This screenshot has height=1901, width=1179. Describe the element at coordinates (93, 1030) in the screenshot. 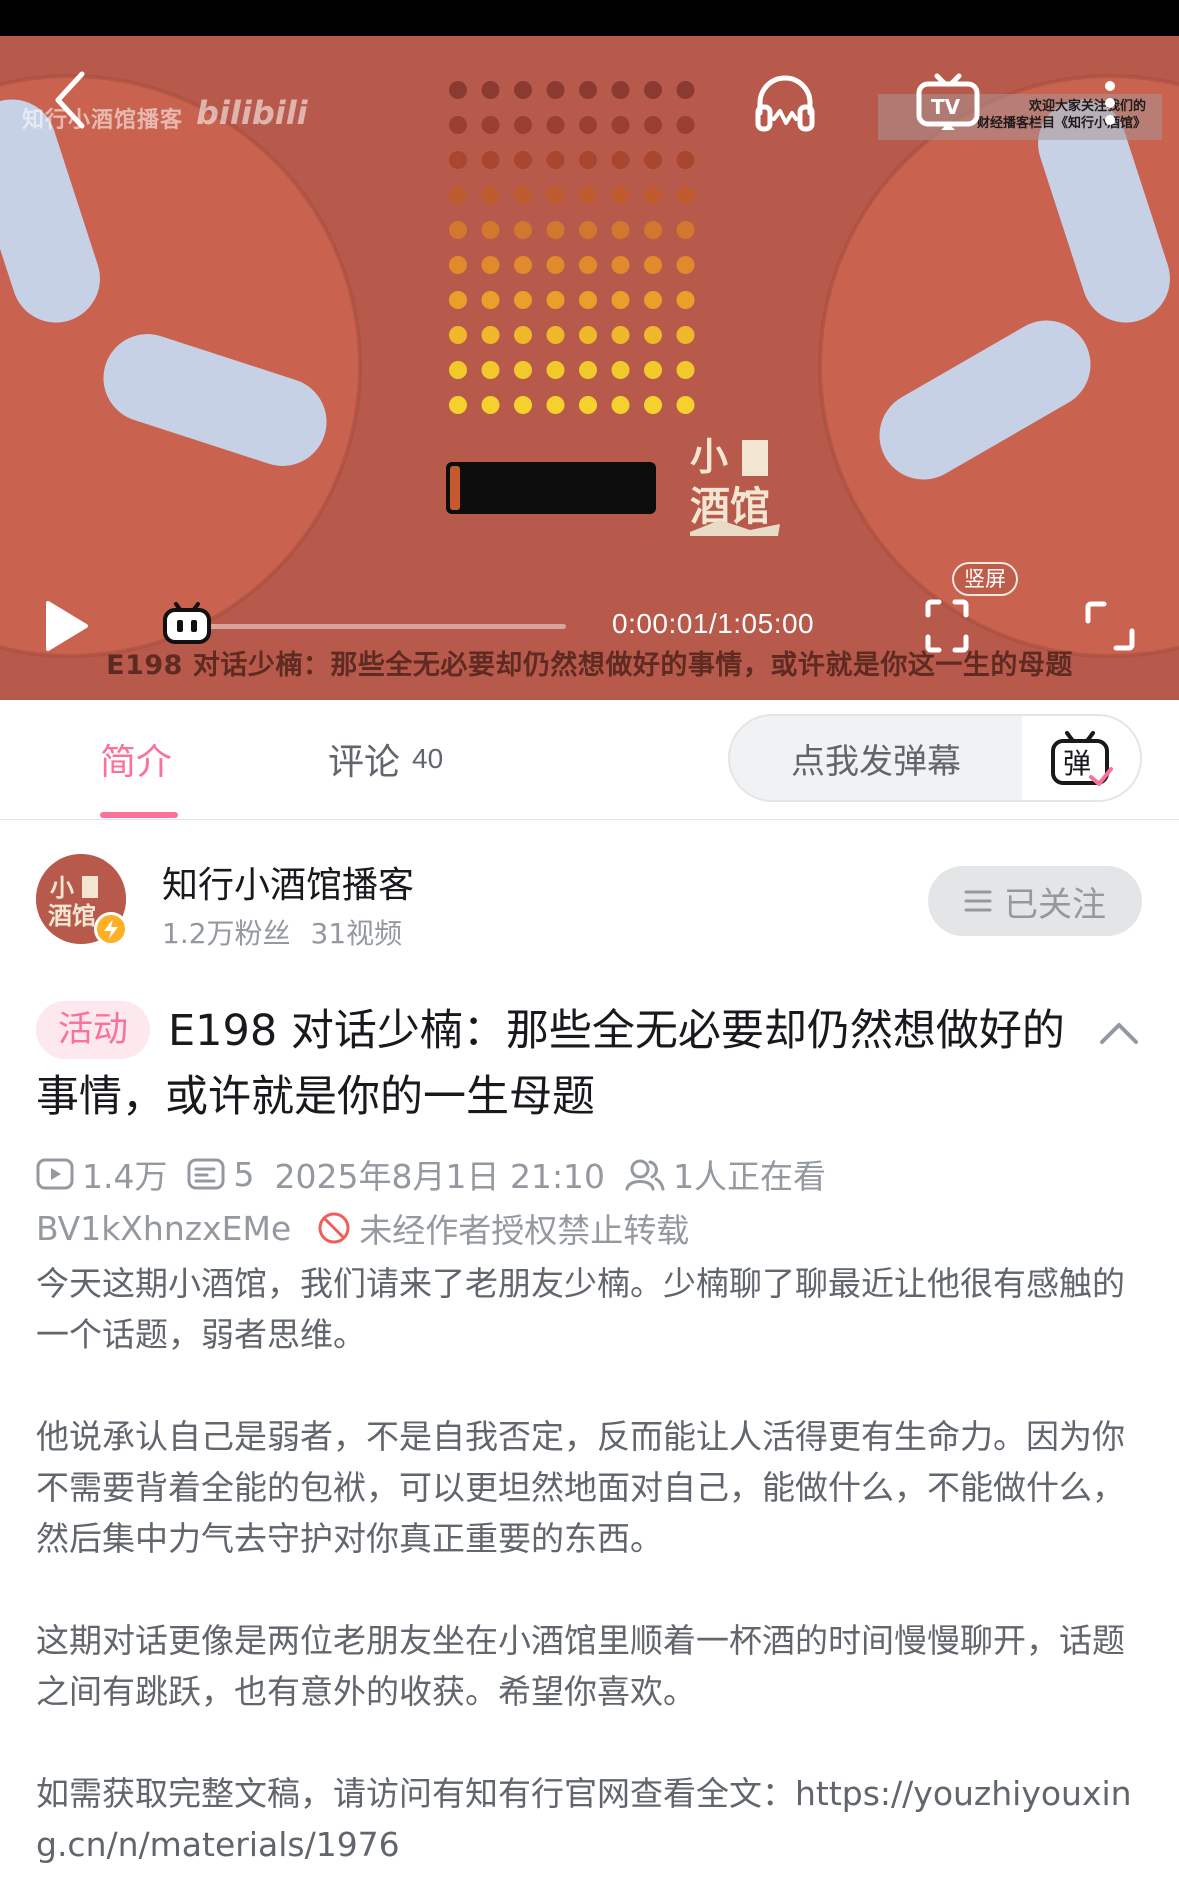

I see `event-tag: 活动` at that location.